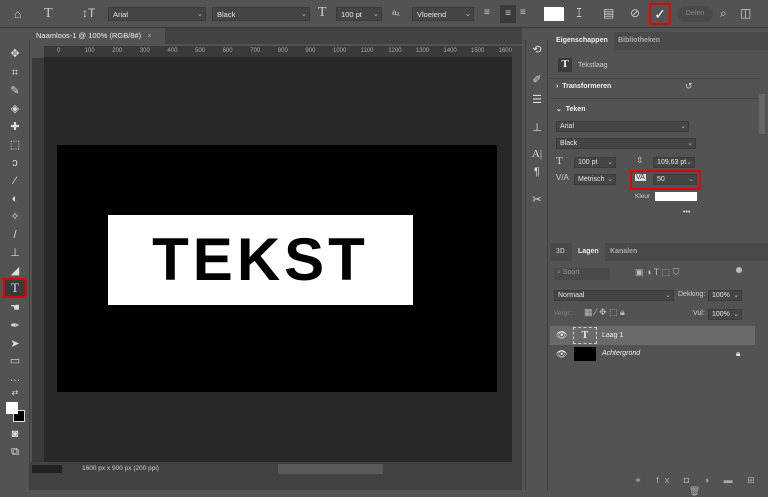 The width and height of the screenshot is (768, 497). I want to click on pencil-tool-icon: /, so click(15, 235).